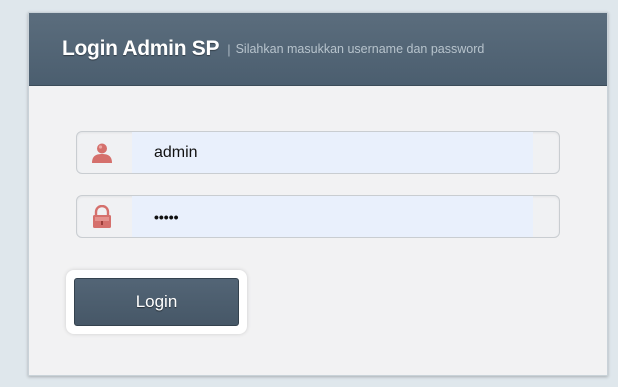 The width and height of the screenshot is (618, 387). I want to click on login-button-frame: Login, so click(156, 302).